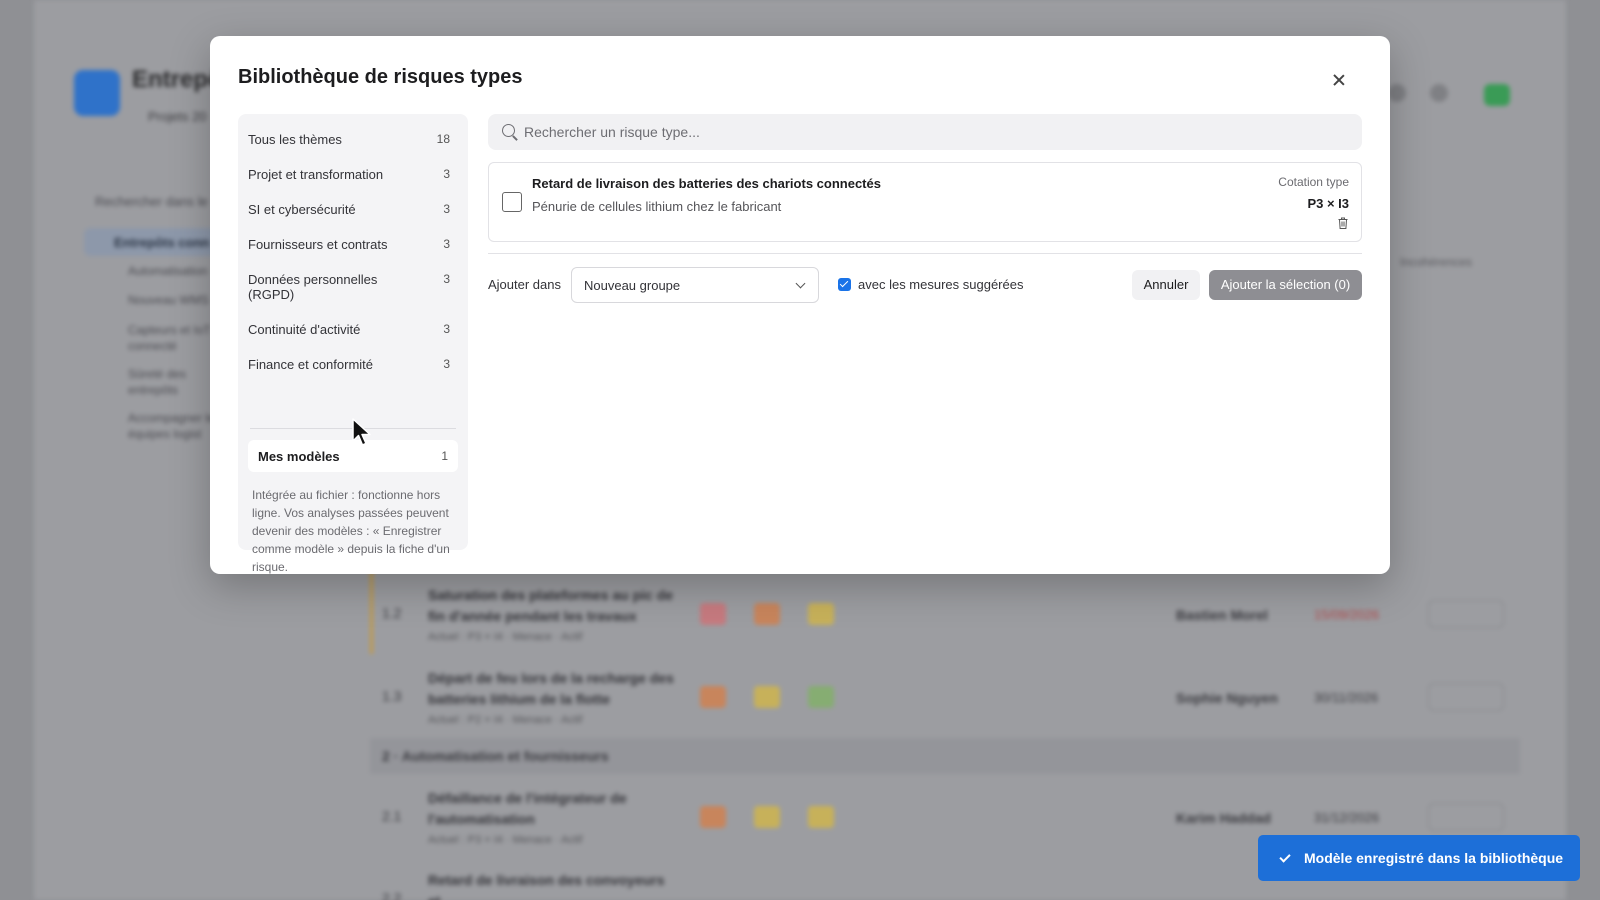  What do you see at coordinates (353, 209) in the screenshot?
I see `theme-item-si: SI et cybersécurité 3` at bounding box center [353, 209].